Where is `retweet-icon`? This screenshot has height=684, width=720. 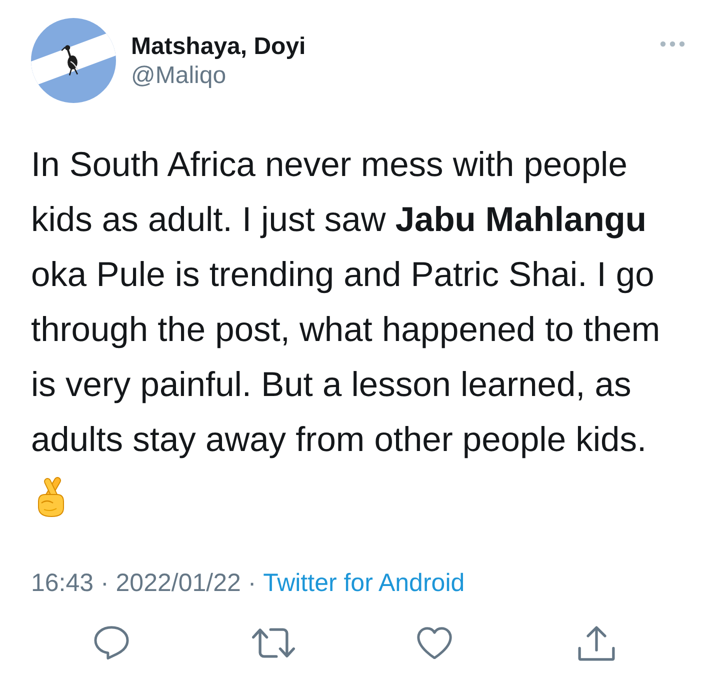
retweet-icon is located at coordinates (273, 643).